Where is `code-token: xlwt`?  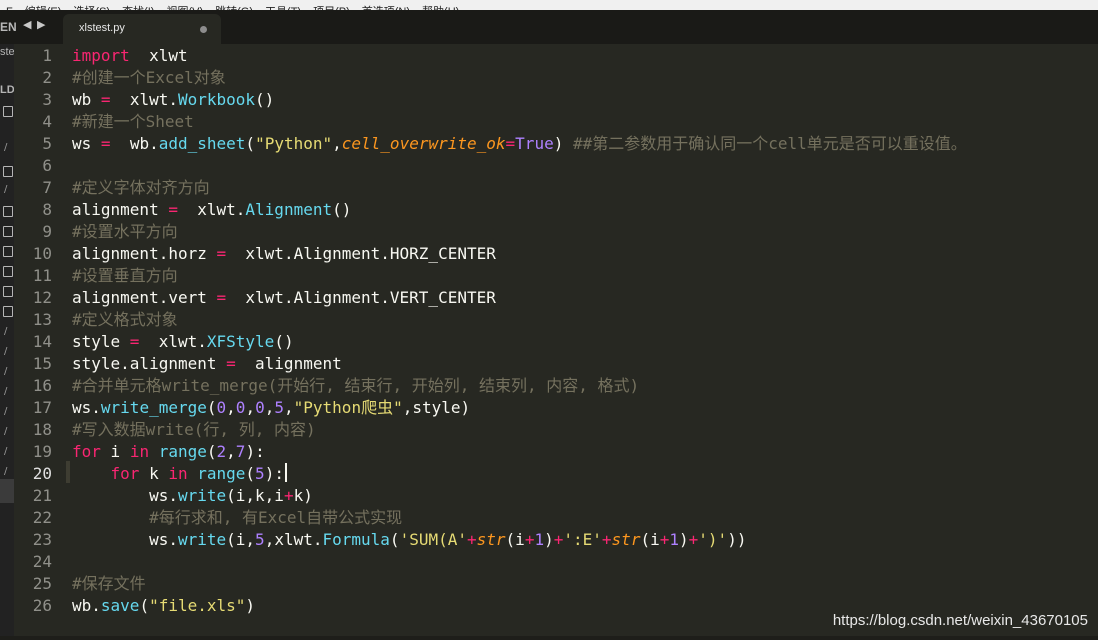 code-token: xlwt is located at coordinates (158, 55).